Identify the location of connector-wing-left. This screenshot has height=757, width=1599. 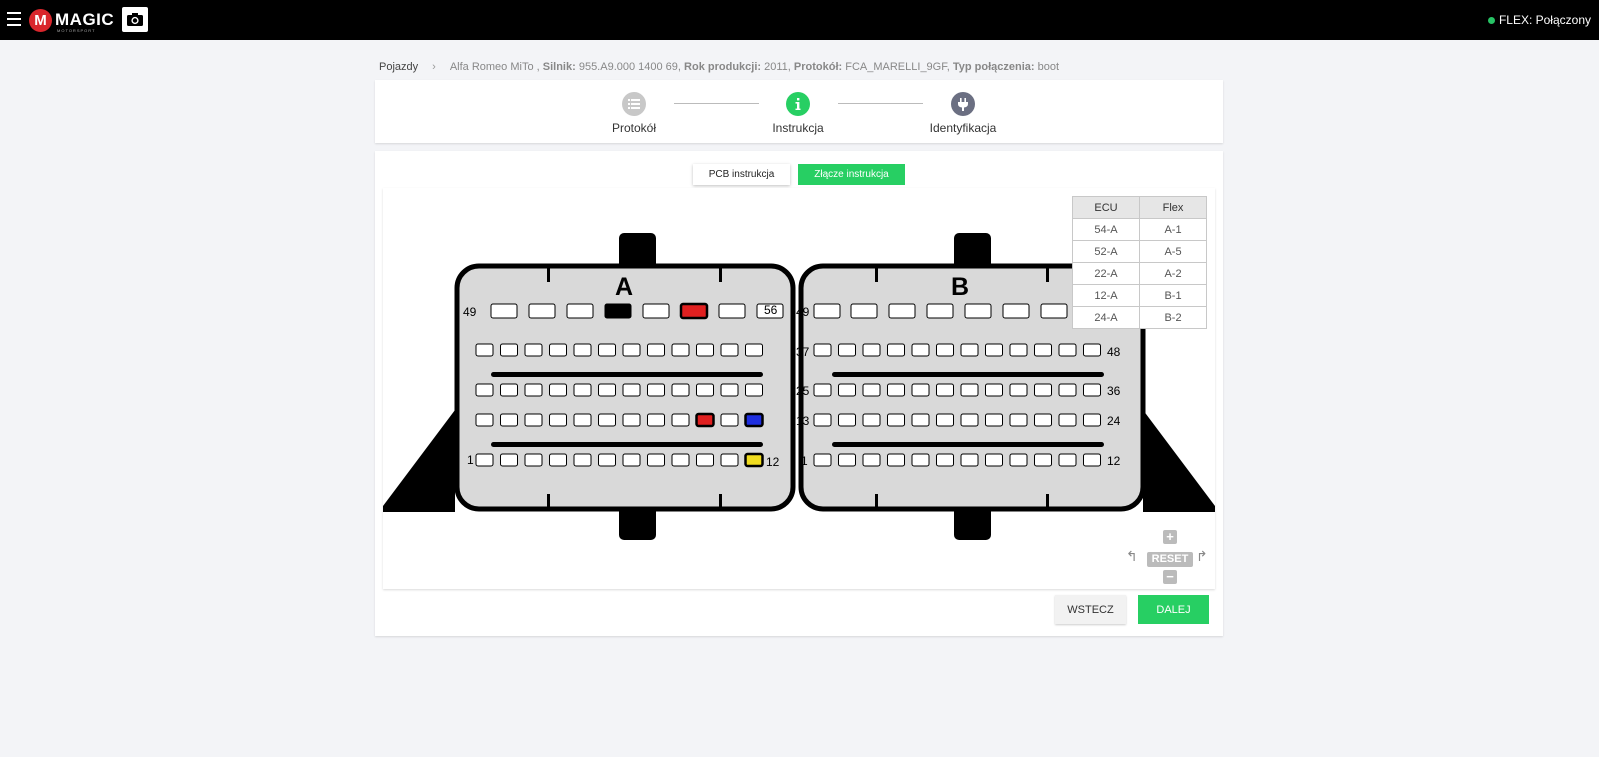
(419, 461).